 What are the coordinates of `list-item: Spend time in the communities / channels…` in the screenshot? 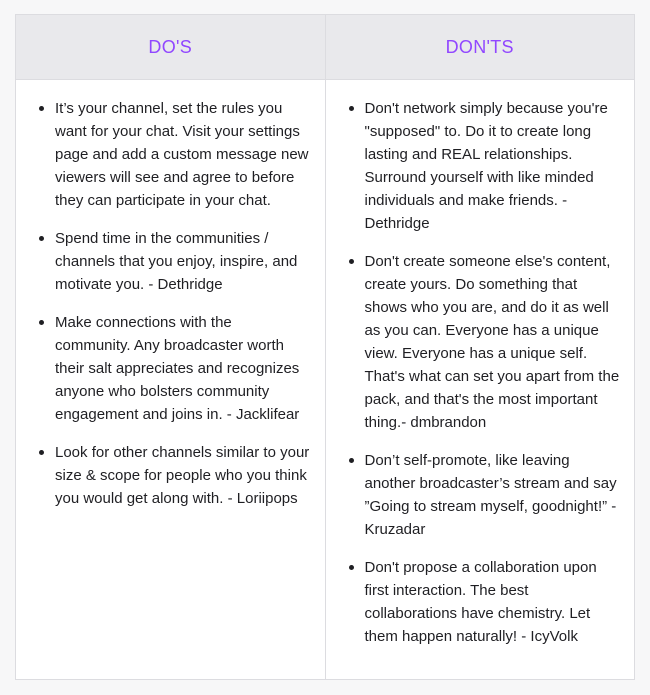 It's located at (174, 261).